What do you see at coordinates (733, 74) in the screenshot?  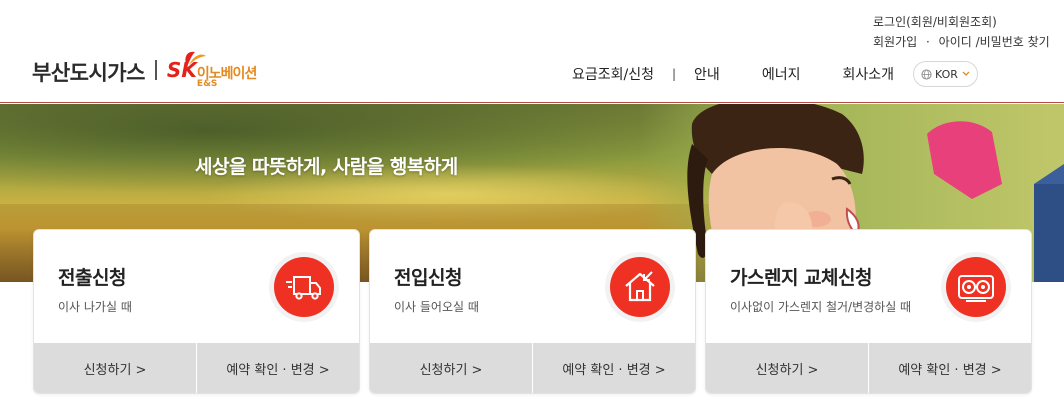 I see `main-nav: 요금조회/신청 | 안내 에너지 회사소개` at bounding box center [733, 74].